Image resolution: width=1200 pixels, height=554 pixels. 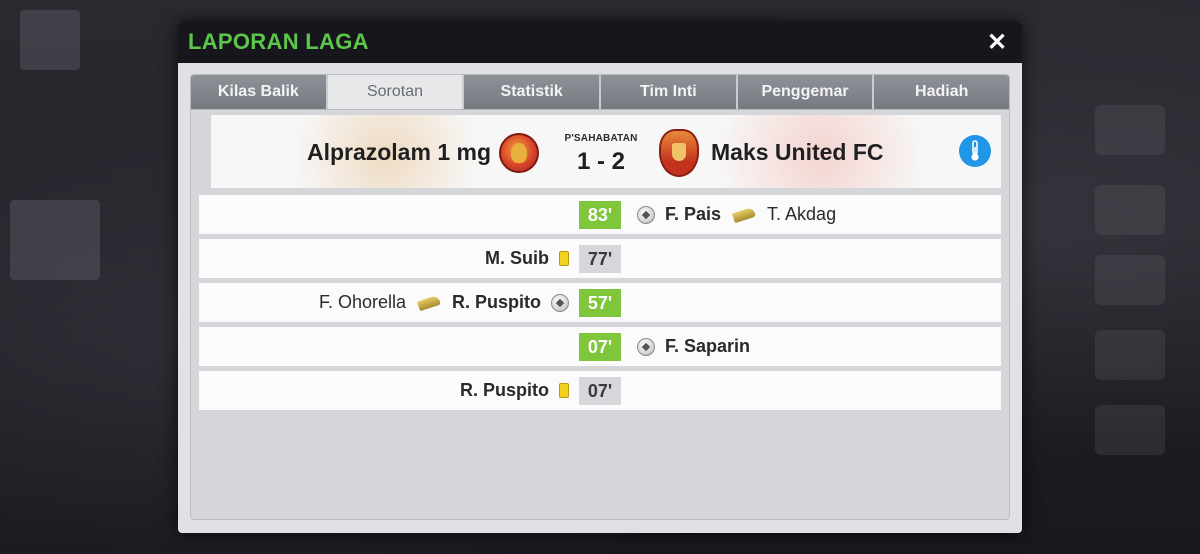 I want to click on home-team-badge-icon, so click(x=519, y=153).